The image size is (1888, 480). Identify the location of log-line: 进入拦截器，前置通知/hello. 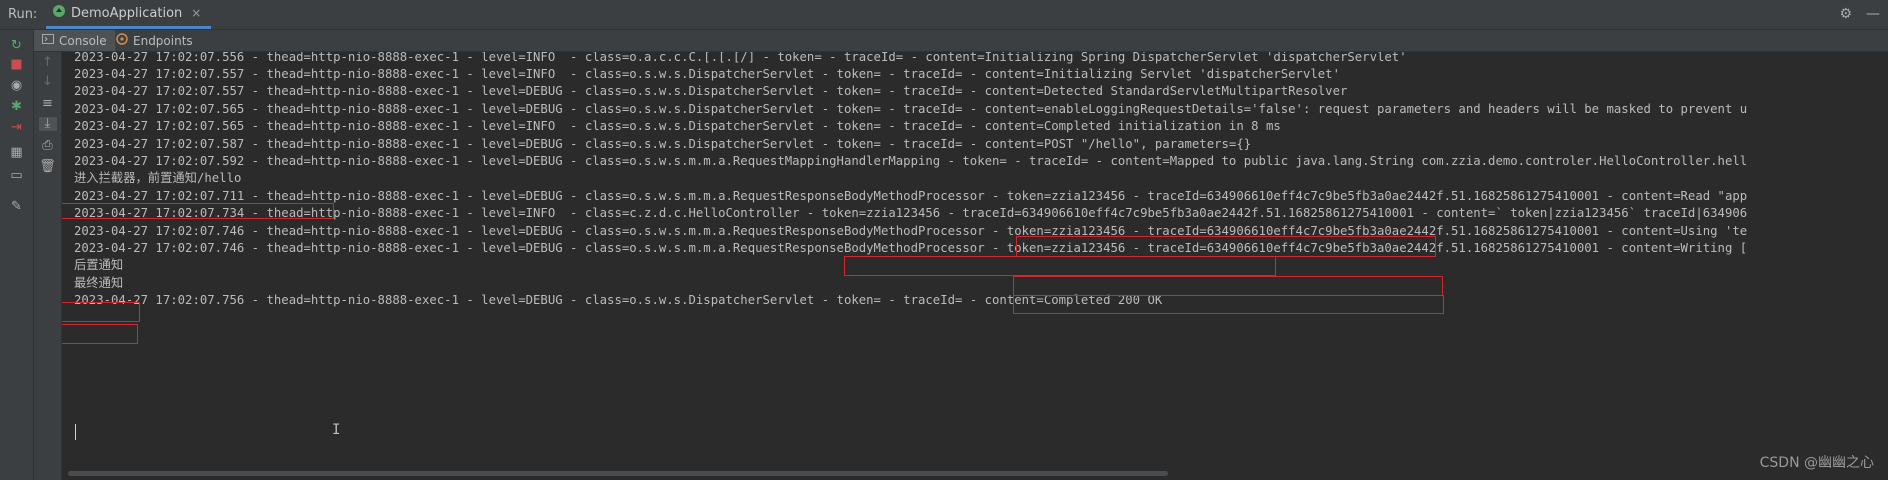
(158, 178).